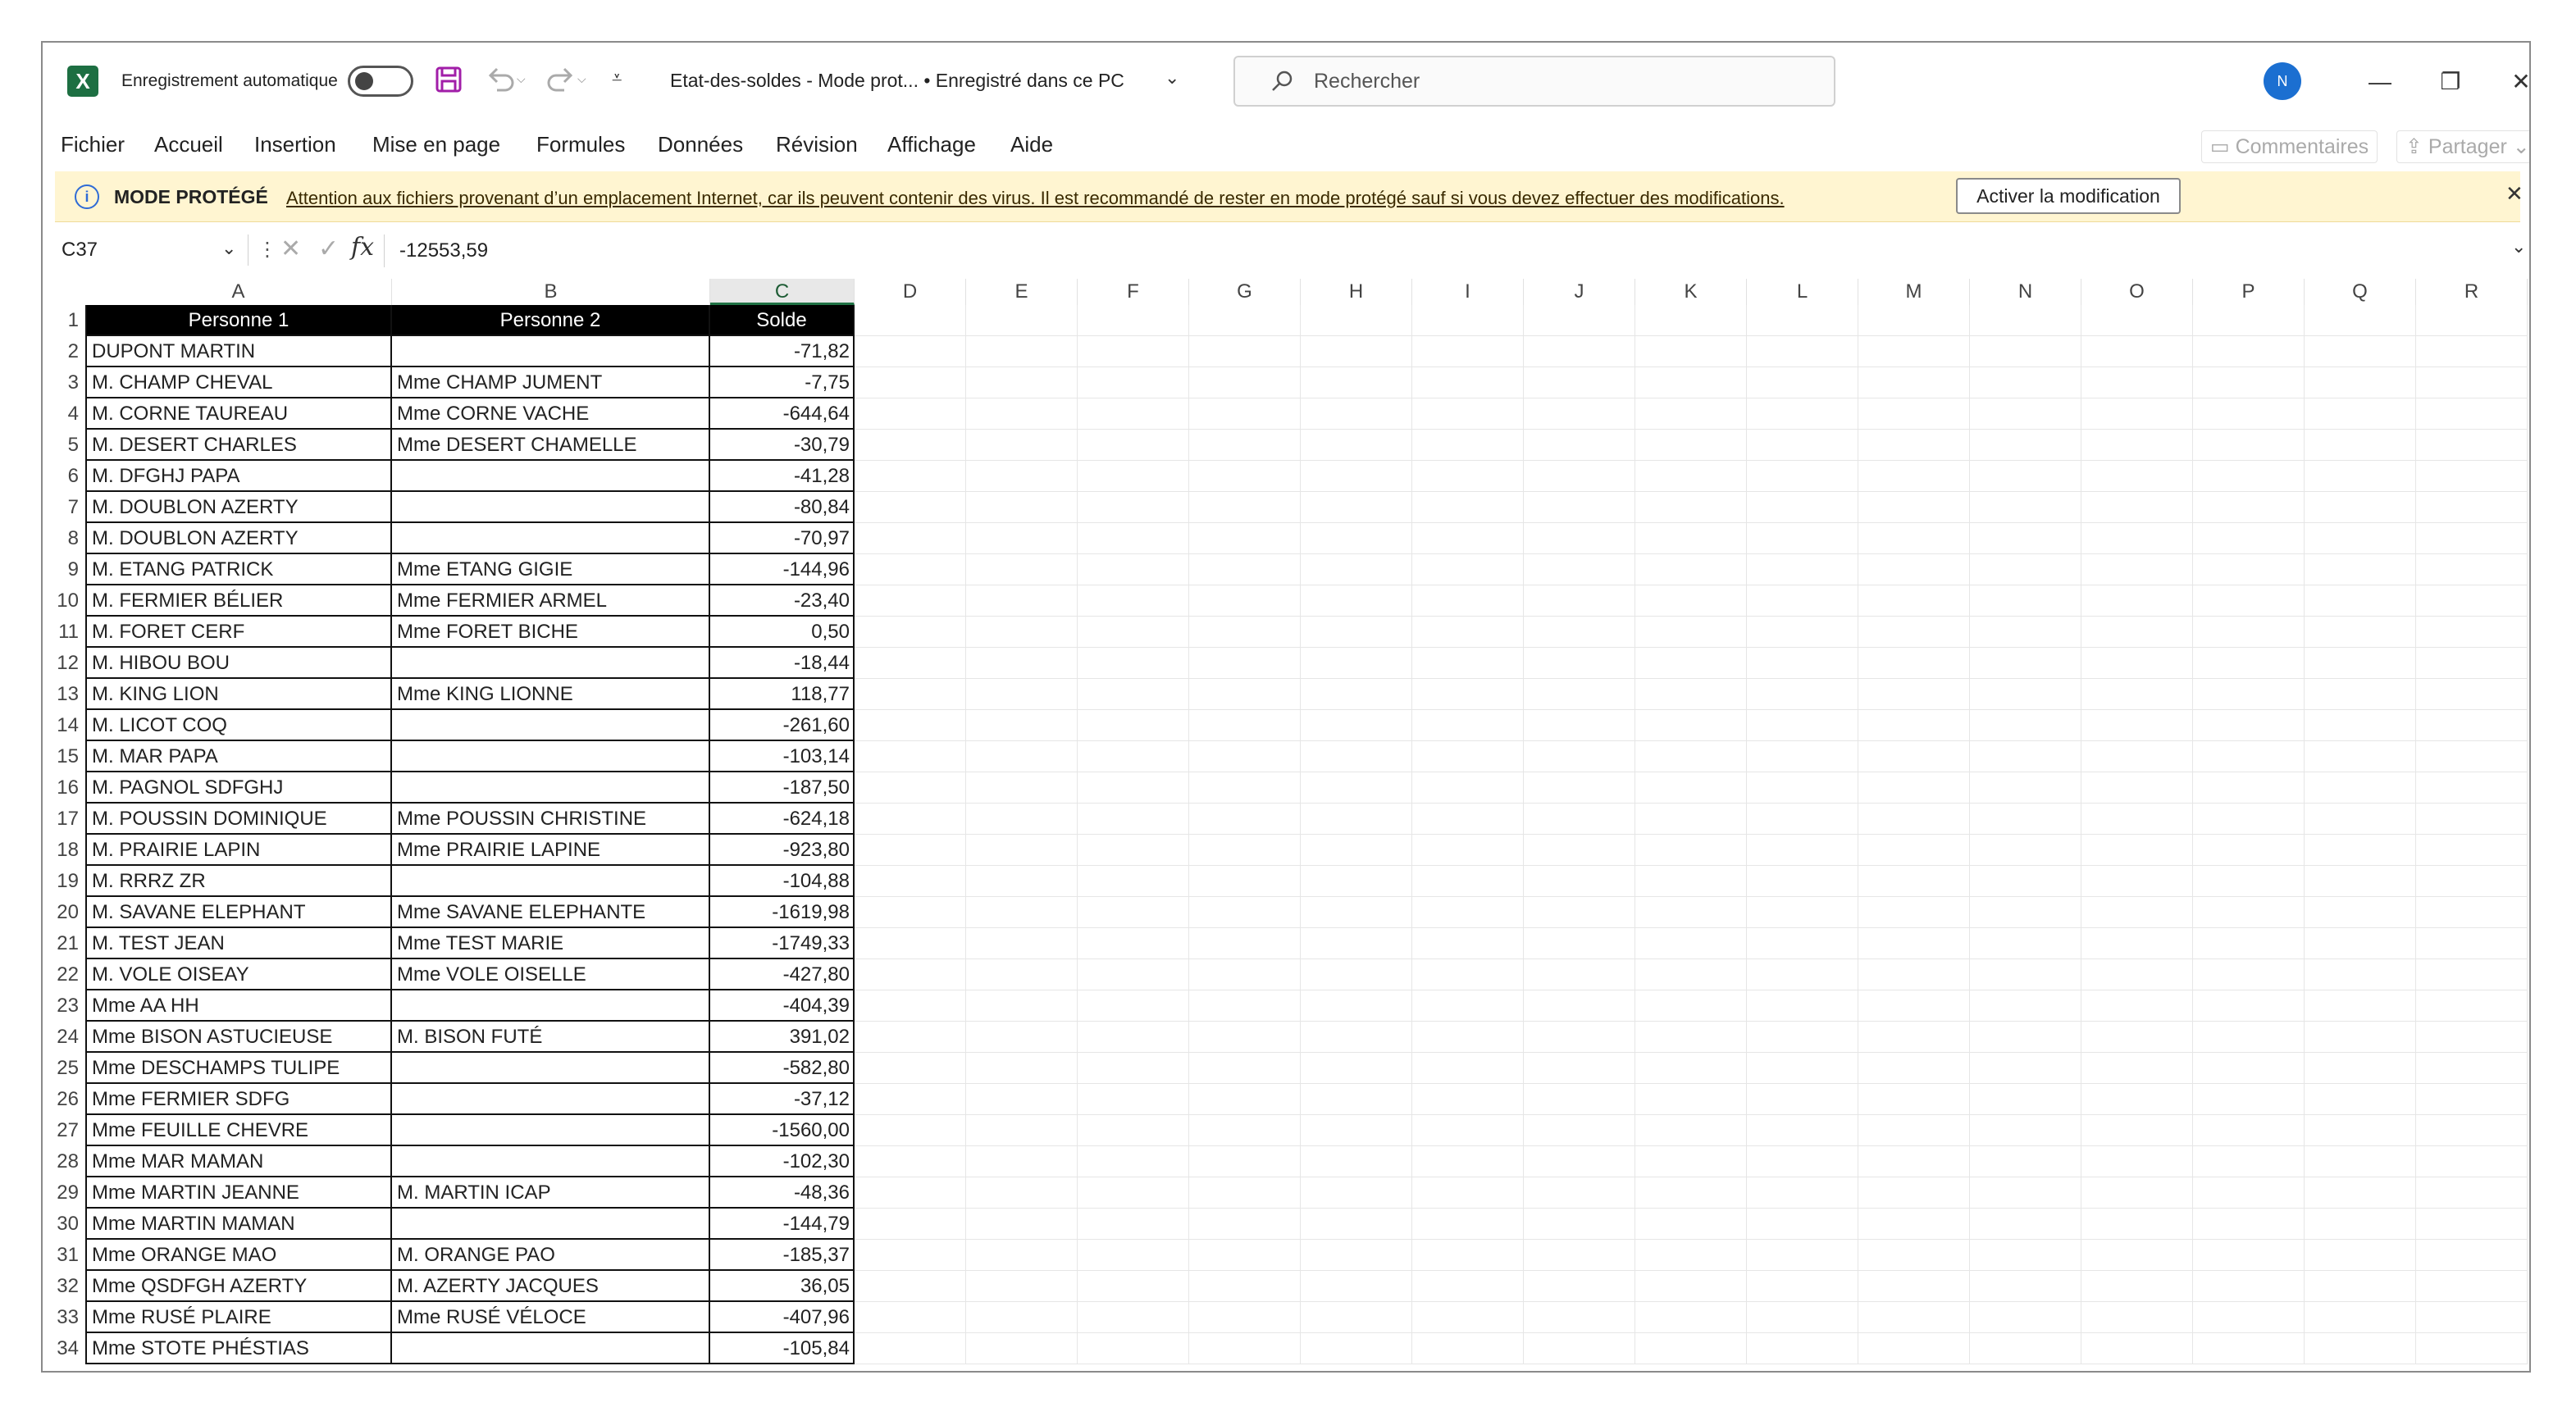 This screenshot has width=2576, height=1416. Describe the element at coordinates (1691, 292) in the screenshot. I see `column-header-k: K` at that location.